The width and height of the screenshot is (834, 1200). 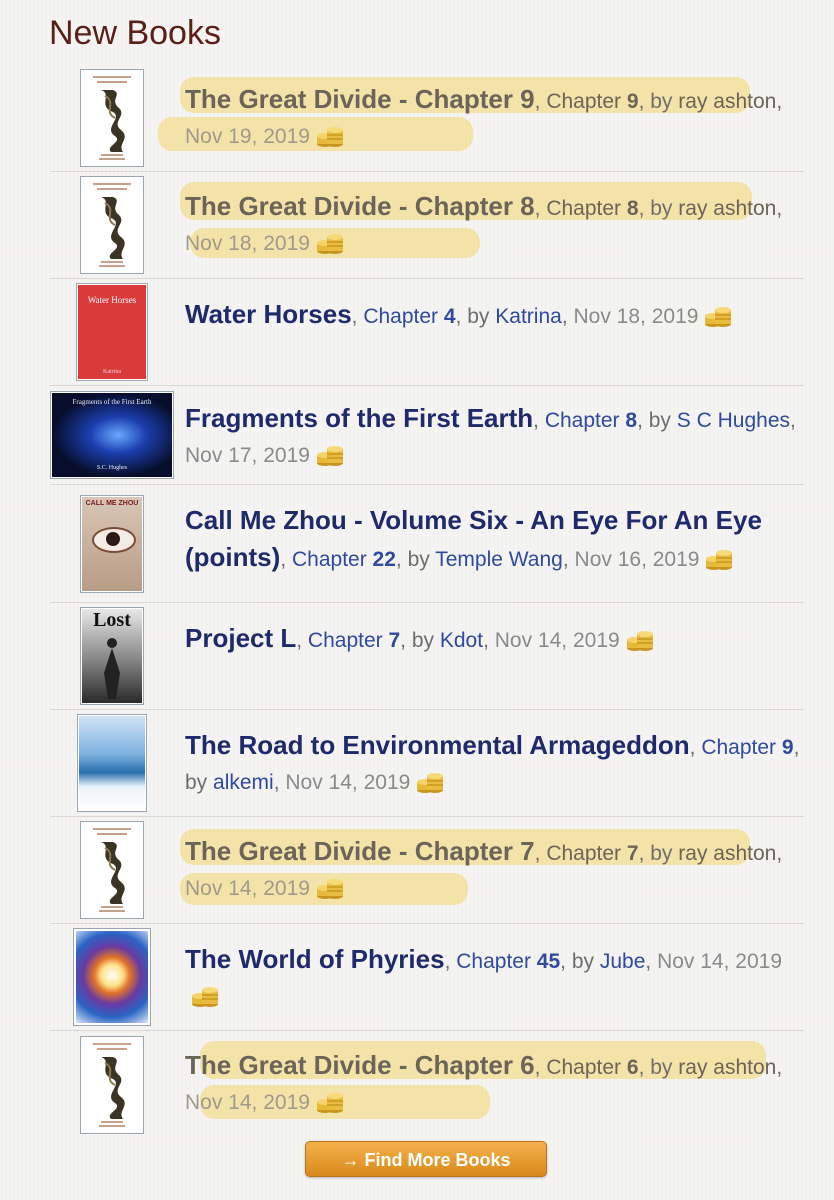 What do you see at coordinates (112, 468) in the screenshot?
I see `cover-author: S.C. Hughes` at bounding box center [112, 468].